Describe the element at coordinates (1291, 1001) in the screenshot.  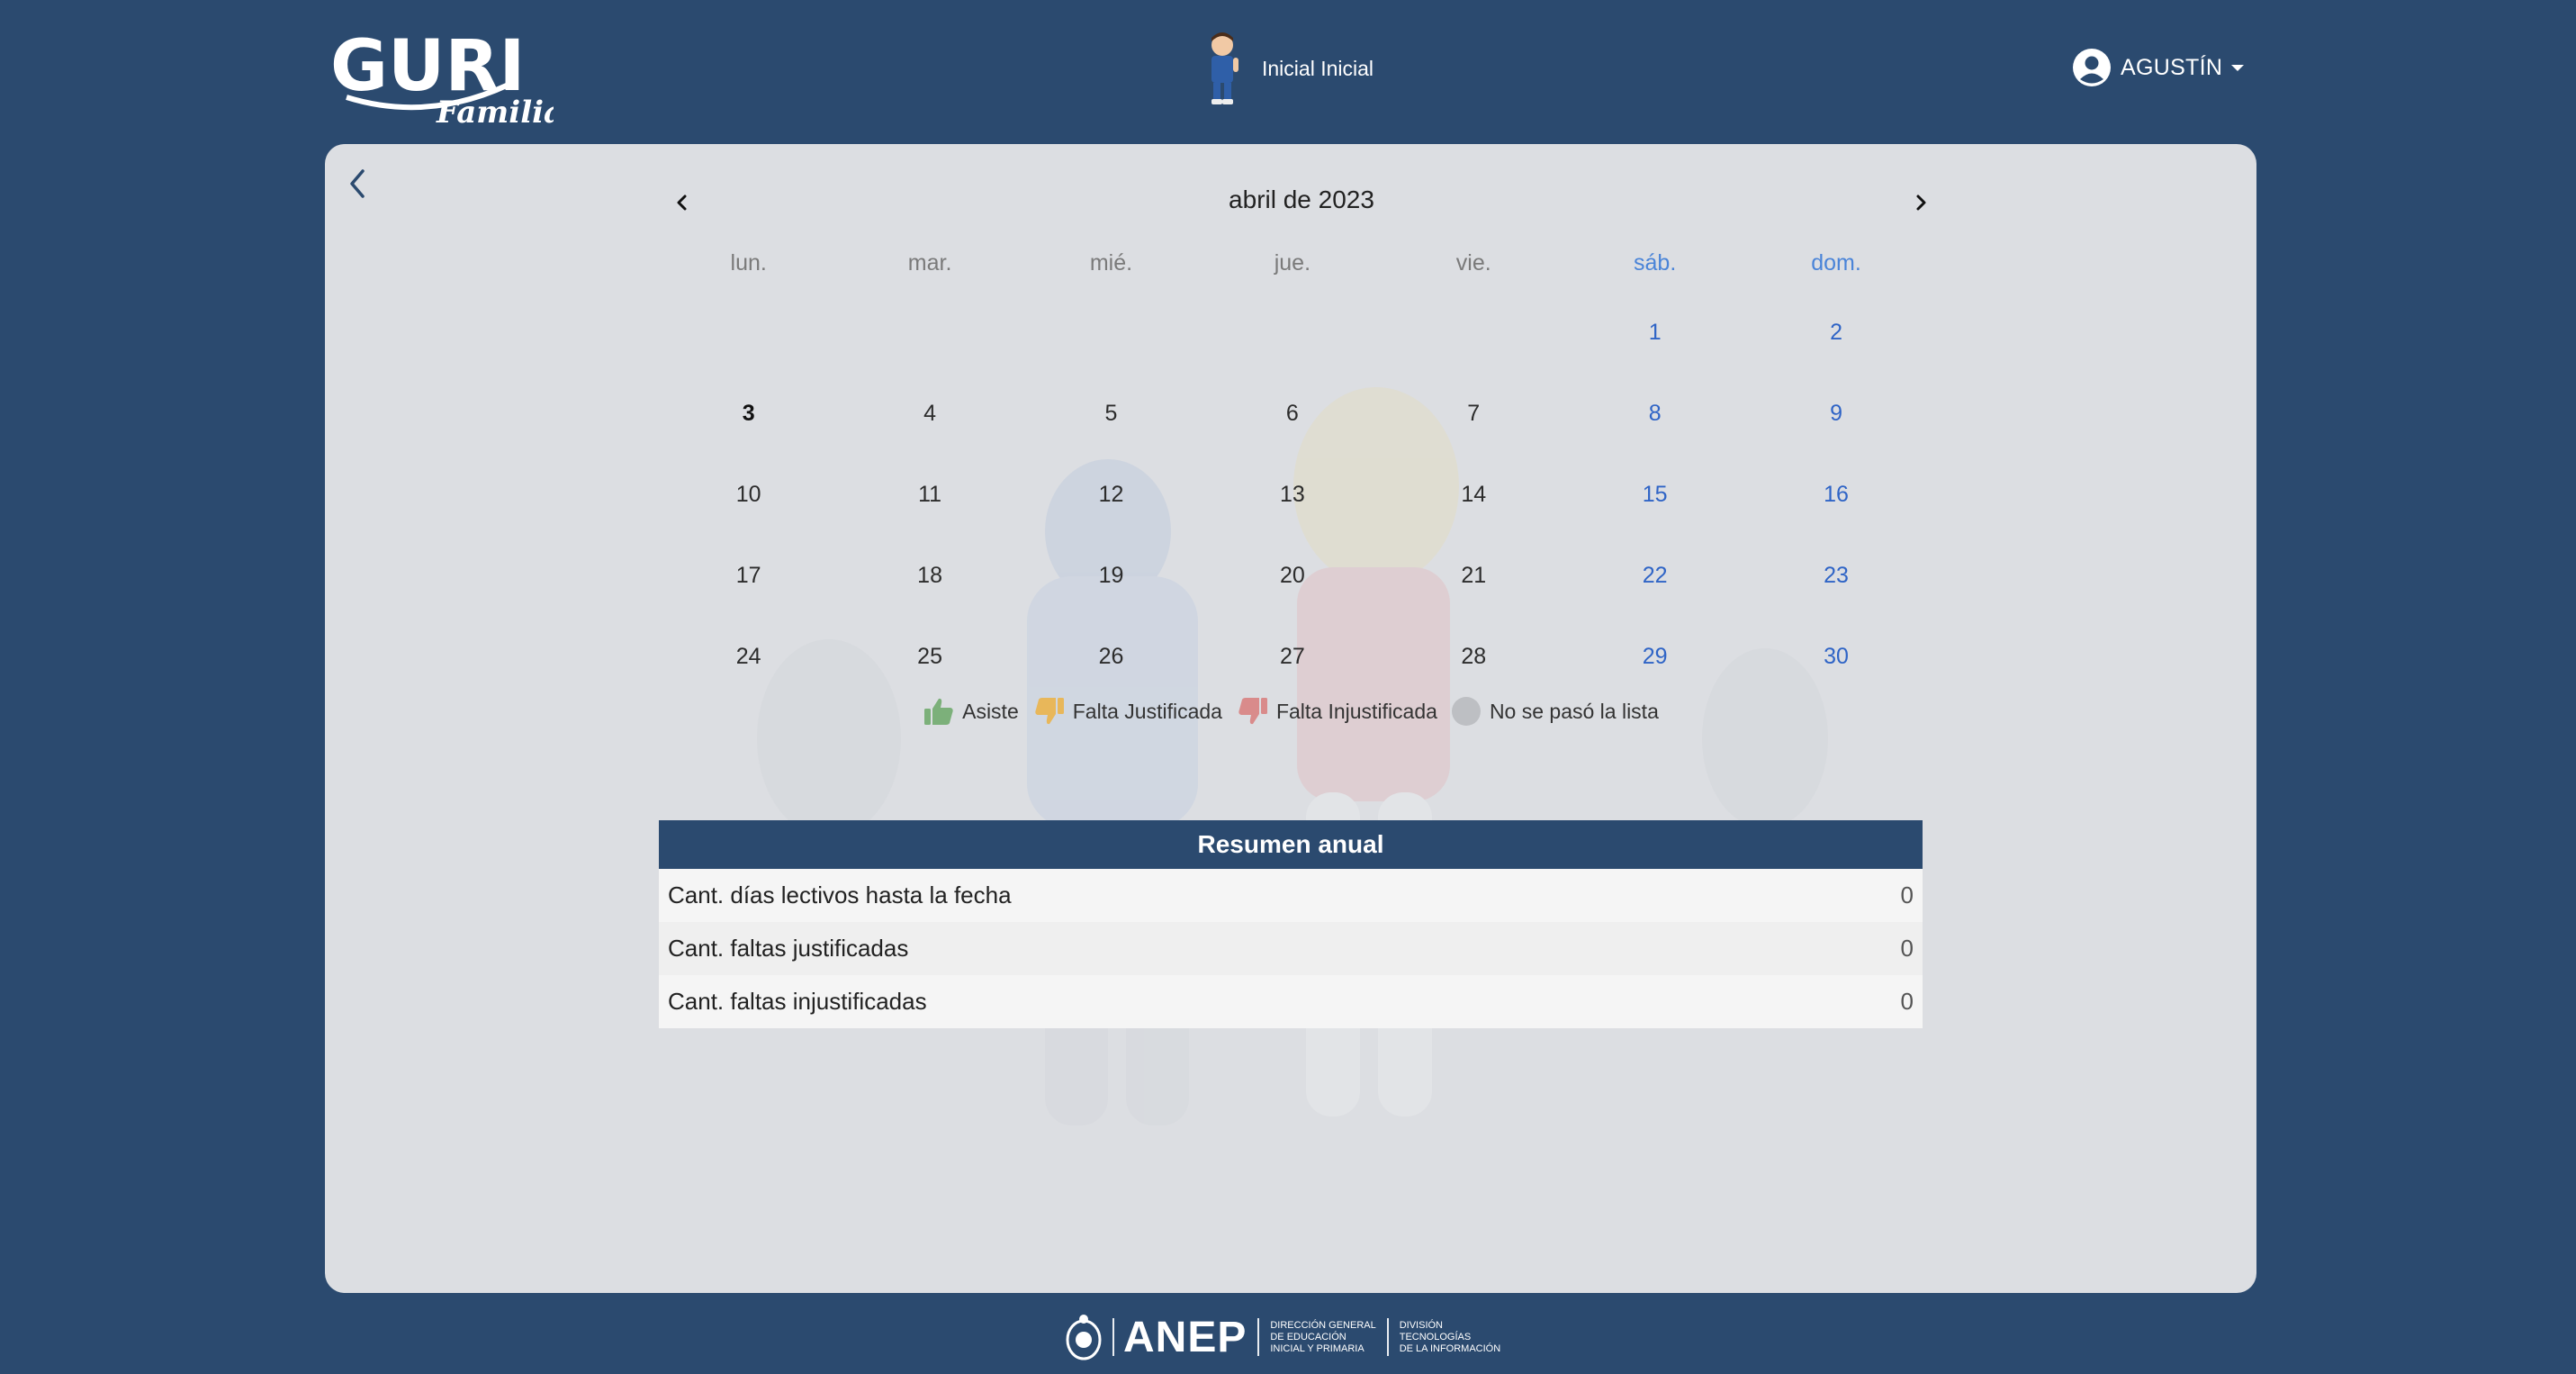
I see `table-row: Cant. faltas injustificadas 0` at that location.